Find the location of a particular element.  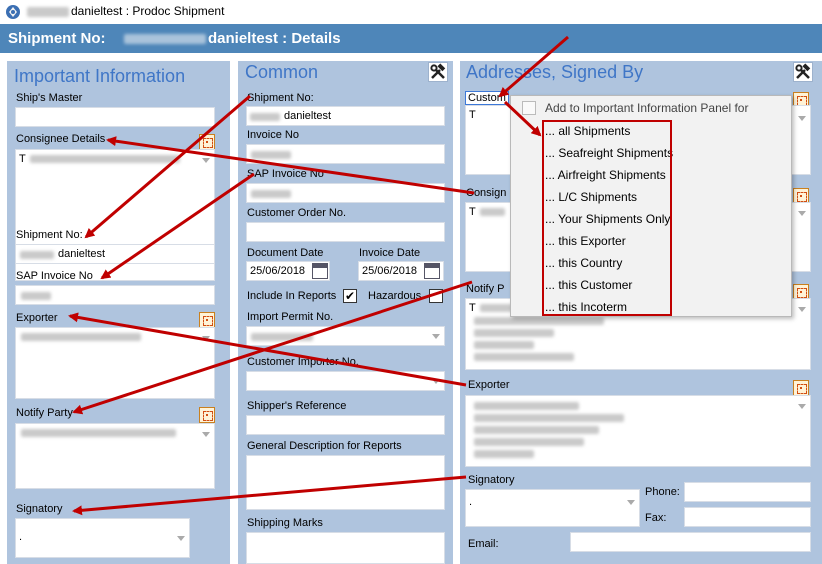

common-title: Common is located at coordinates (282, 72).